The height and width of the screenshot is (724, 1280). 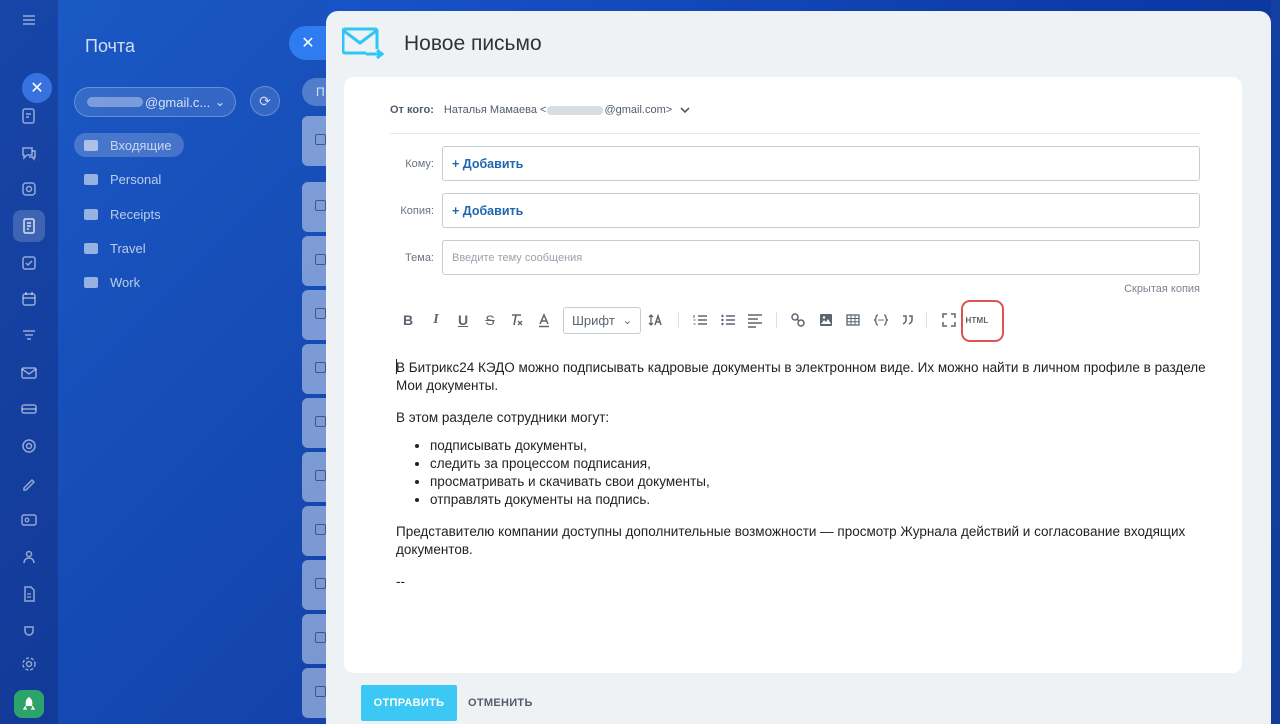 I want to click on add-cc-link: + Добавить, so click(x=487, y=211).